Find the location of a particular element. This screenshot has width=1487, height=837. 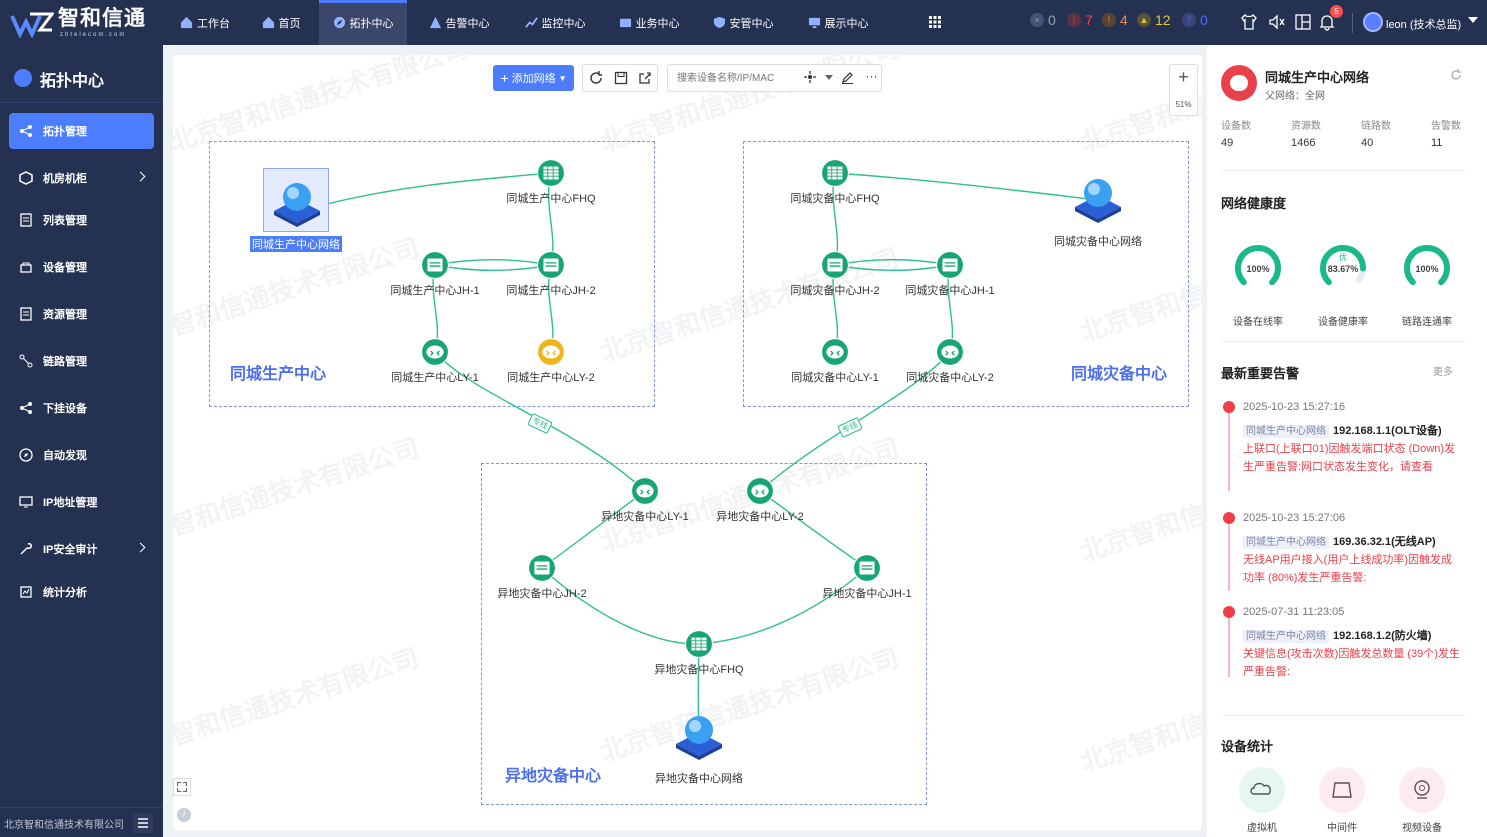

alarm-ip: 169.36.32.1(无线AP) is located at coordinates (1384, 542).